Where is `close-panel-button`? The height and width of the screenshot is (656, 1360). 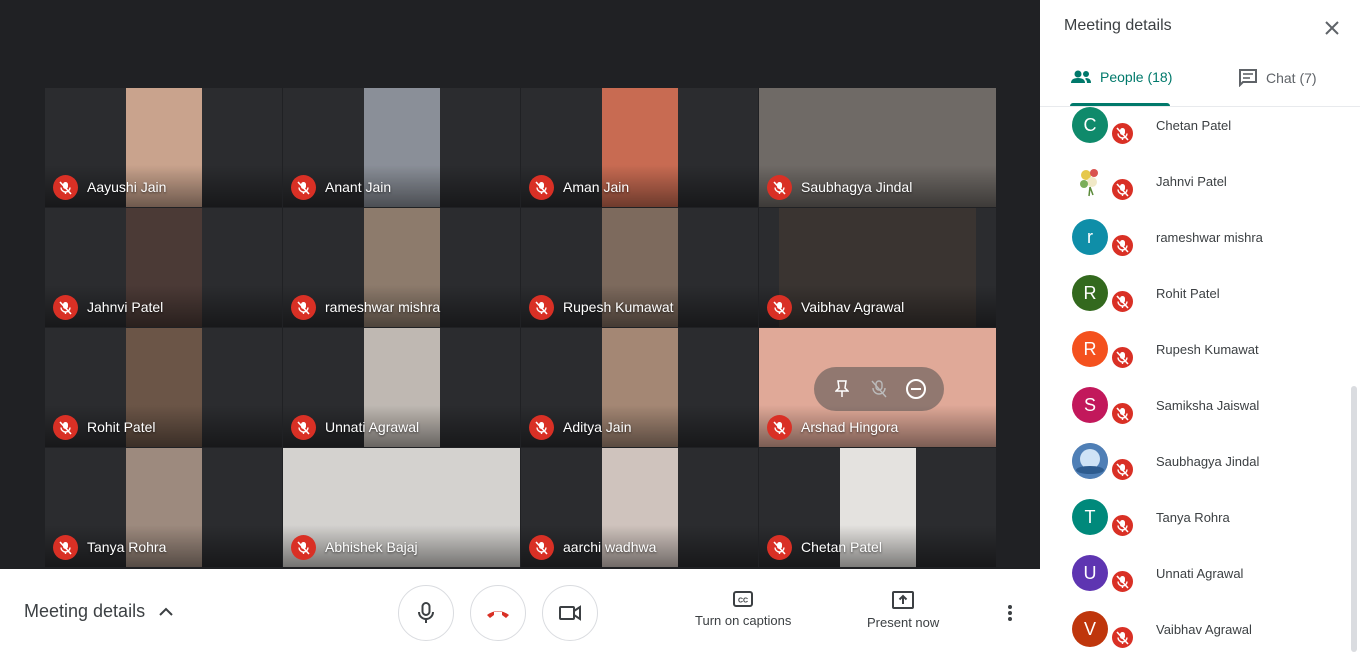
close-panel-button is located at coordinates (1332, 28).